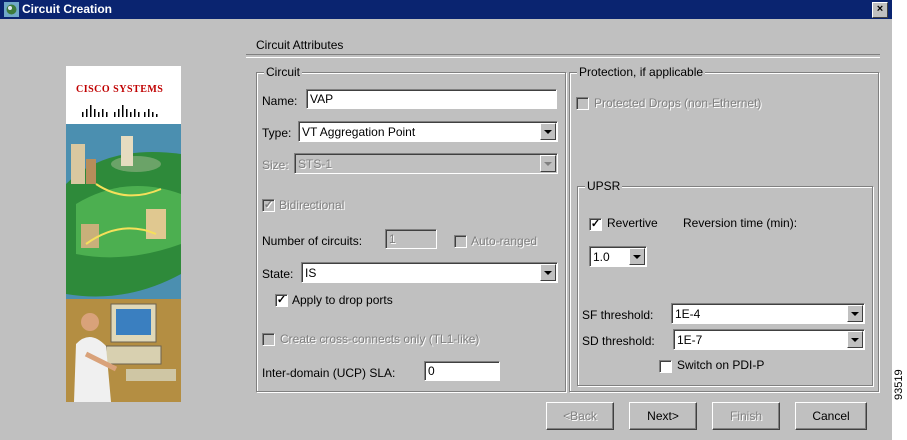 The image size is (907, 440). What do you see at coordinates (431, 99) in the screenshot?
I see `name-input: VAP` at bounding box center [431, 99].